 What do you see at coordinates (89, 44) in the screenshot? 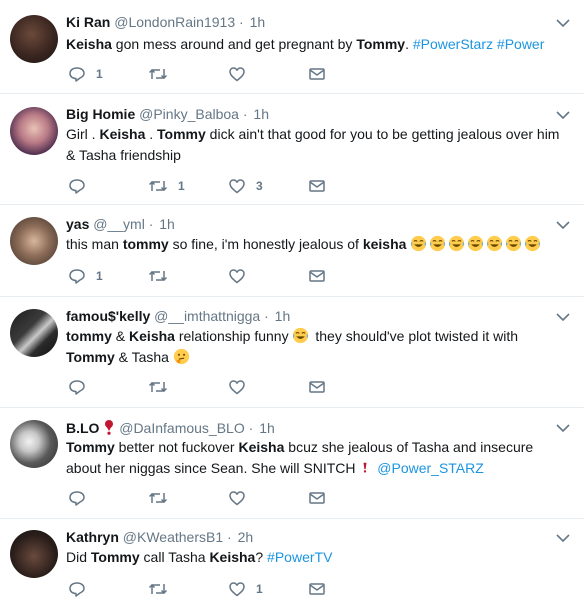
I see `highlighted-keyword: Keisha` at bounding box center [89, 44].